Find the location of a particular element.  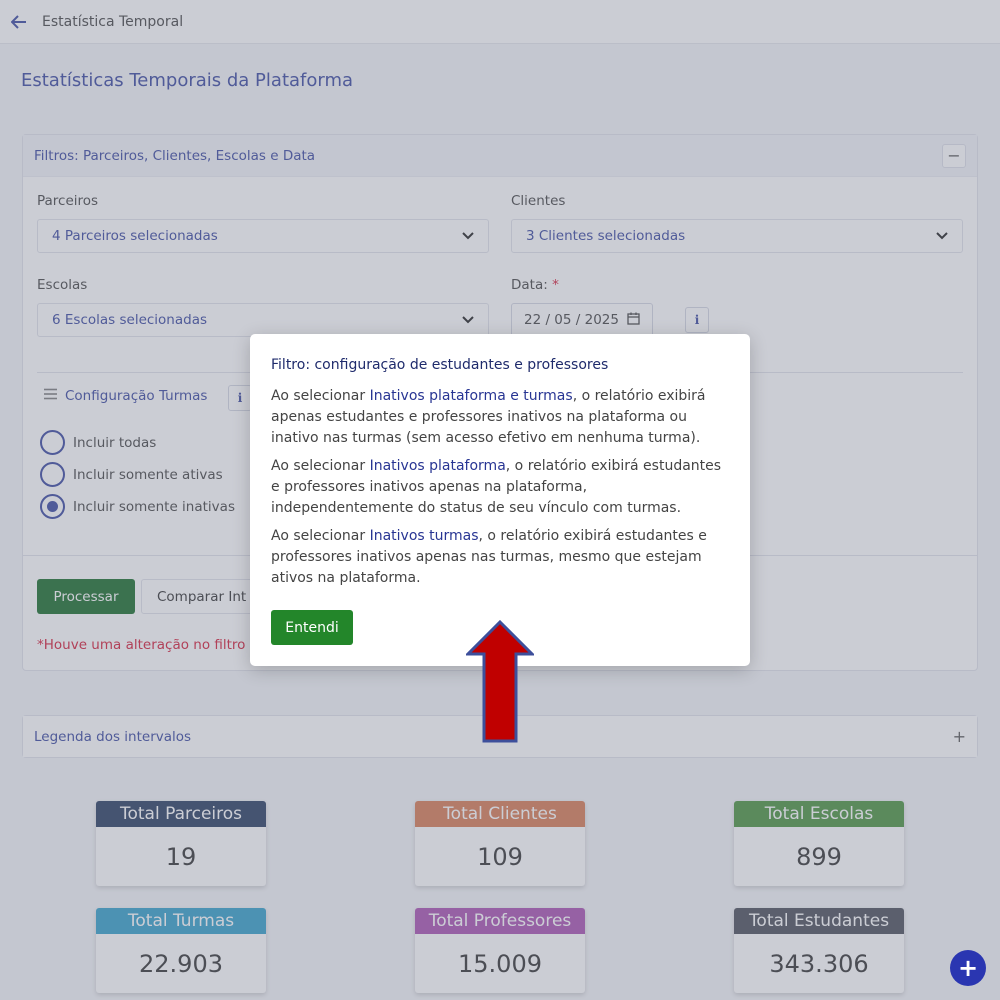

floating-add-button: + is located at coordinates (968, 968).